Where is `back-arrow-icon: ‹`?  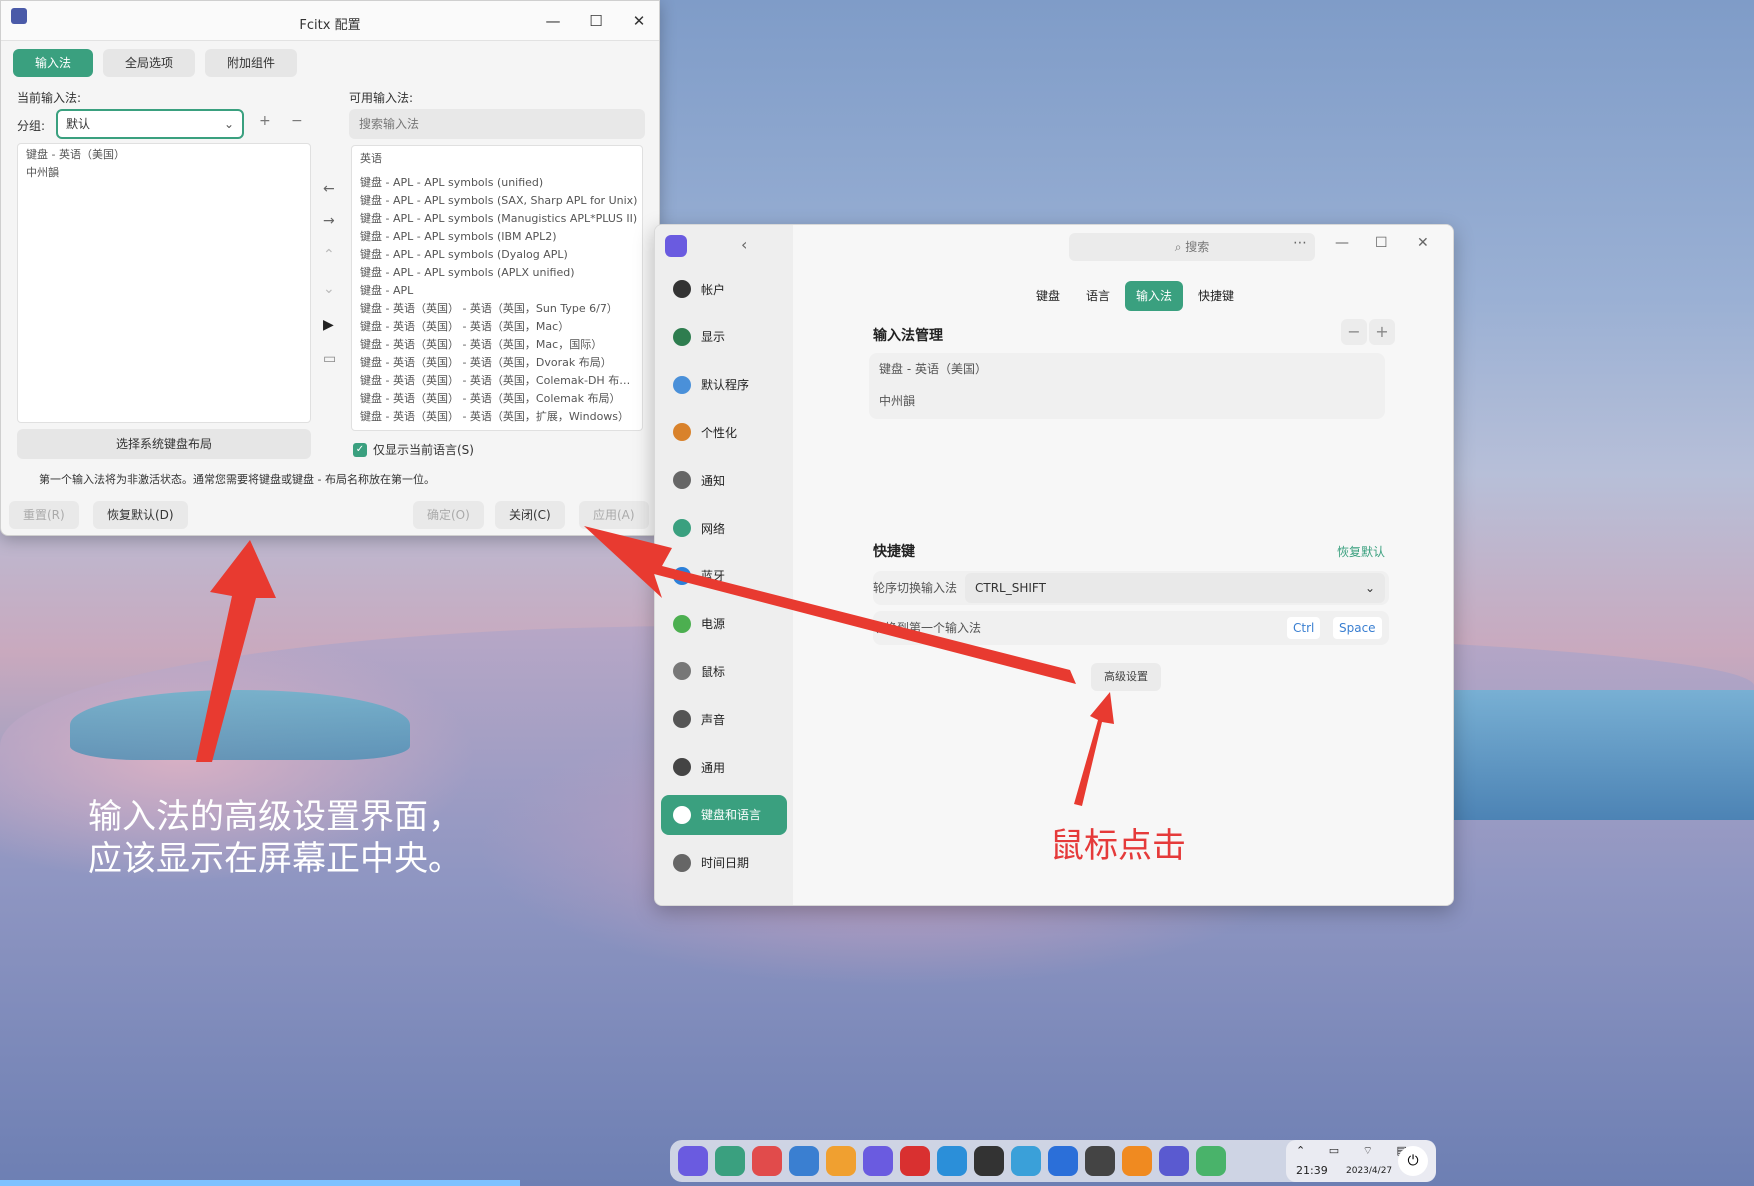
back-arrow-icon: ‹ is located at coordinates (744, 244).